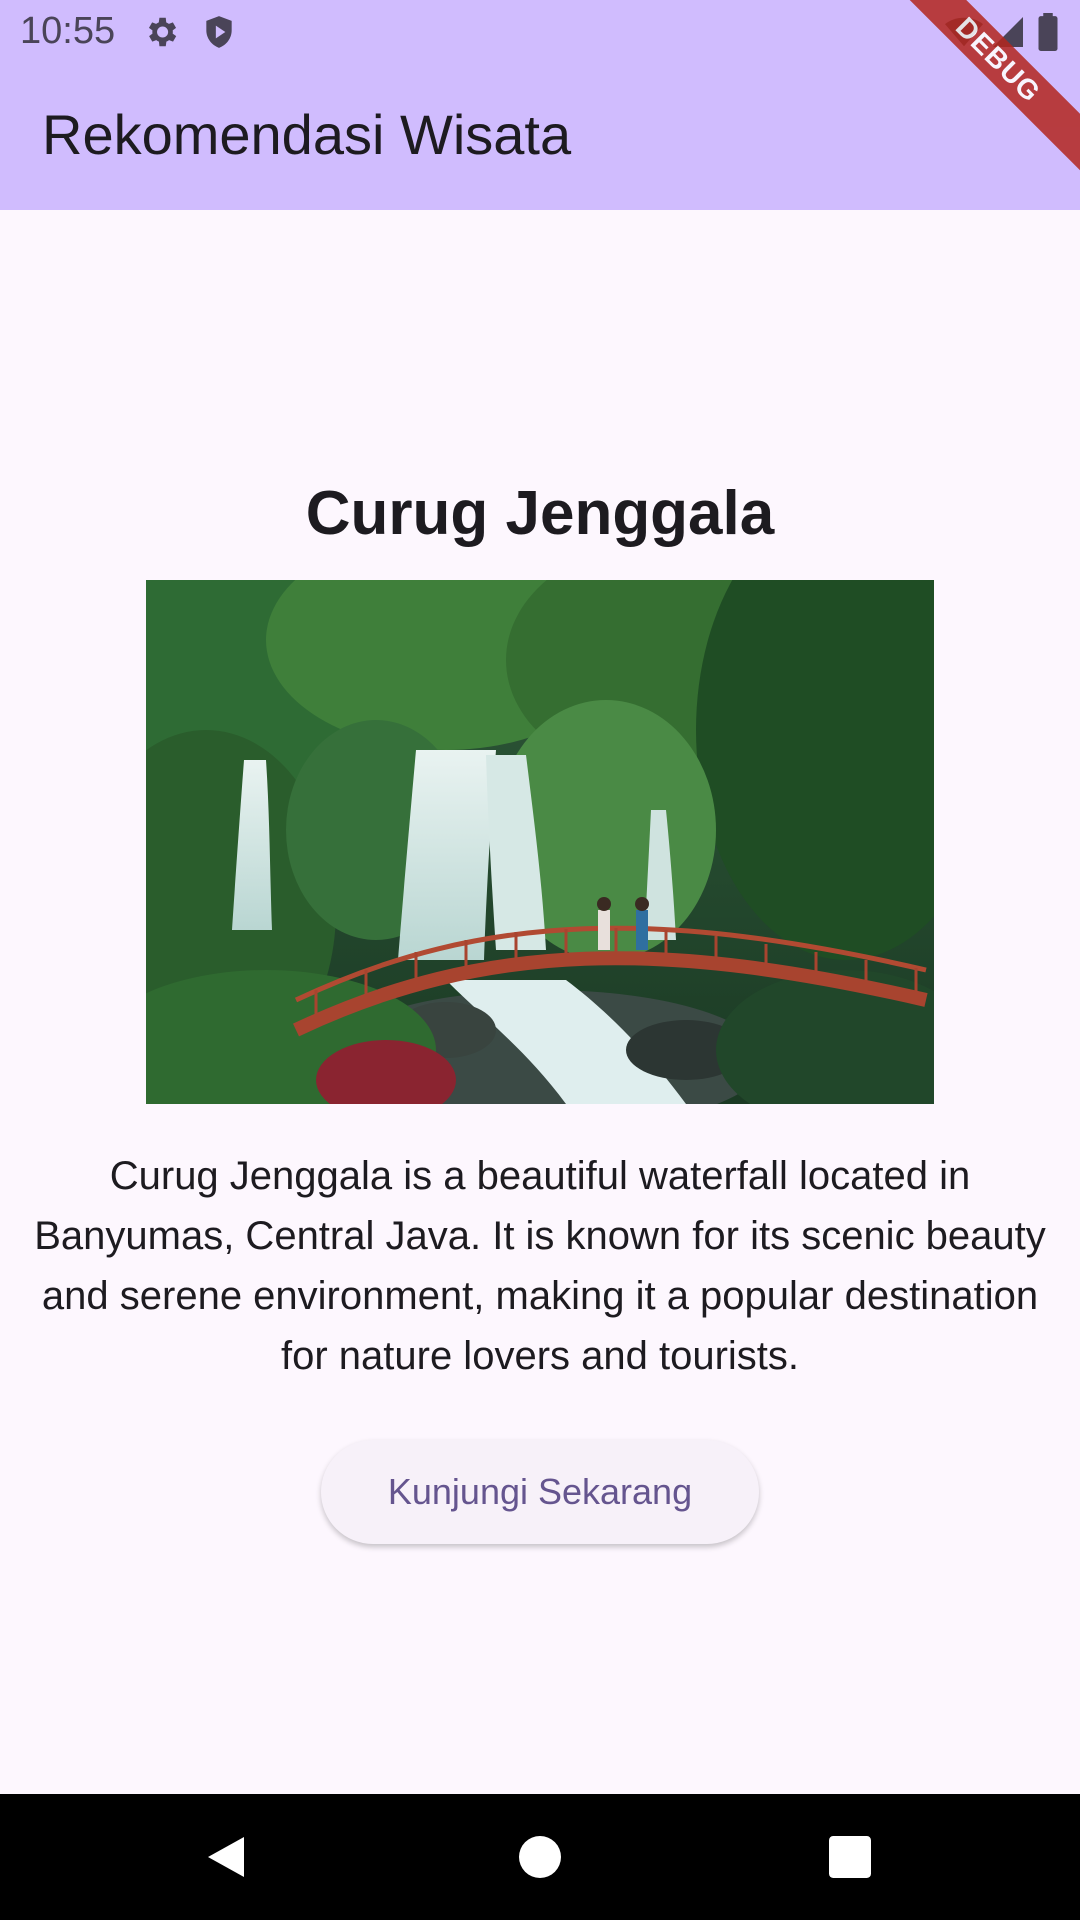 This screenshot has width=1080, height=1920. Describe the element at coordinates (540, 1492) in the screenshot. I see `visit-now-button: Kunjungi Sekarang` at that location.